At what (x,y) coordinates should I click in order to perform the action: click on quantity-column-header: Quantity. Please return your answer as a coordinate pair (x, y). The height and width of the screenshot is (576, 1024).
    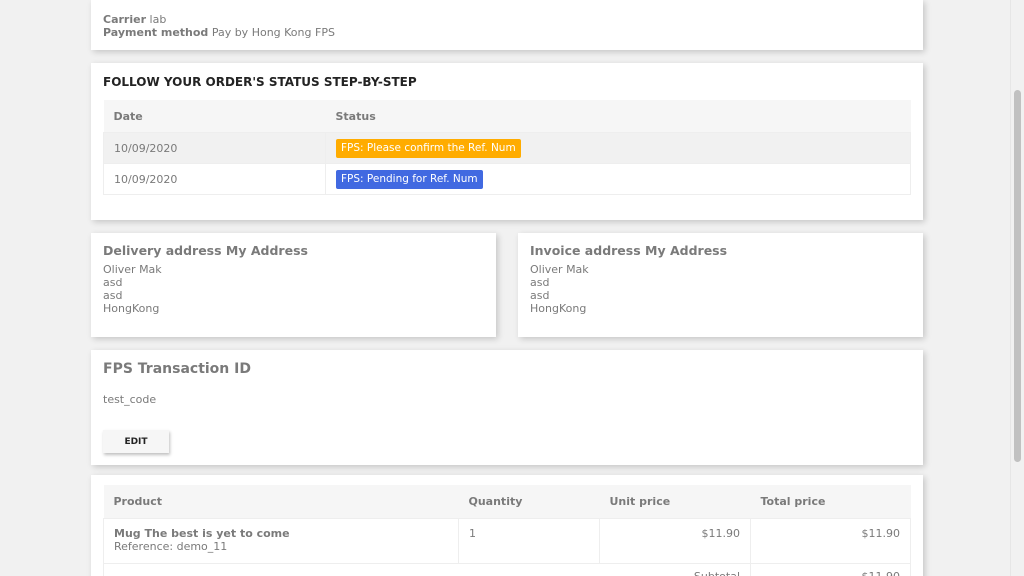
    Looking at the image, I should click on (529, 502).